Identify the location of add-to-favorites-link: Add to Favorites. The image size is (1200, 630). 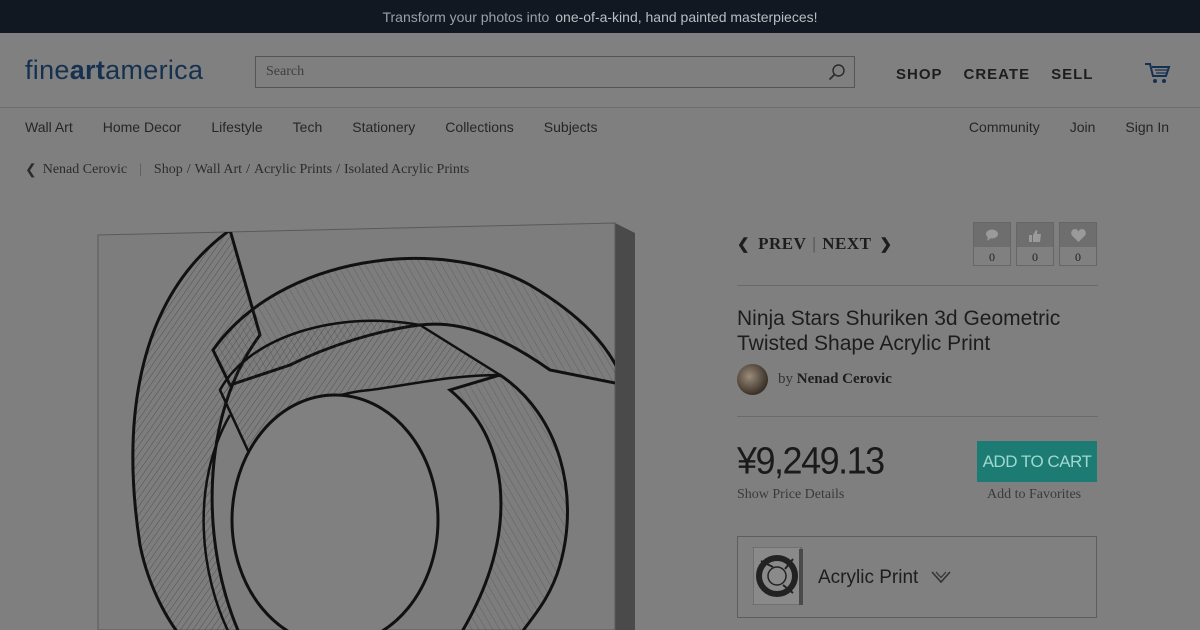
(1034, 495).